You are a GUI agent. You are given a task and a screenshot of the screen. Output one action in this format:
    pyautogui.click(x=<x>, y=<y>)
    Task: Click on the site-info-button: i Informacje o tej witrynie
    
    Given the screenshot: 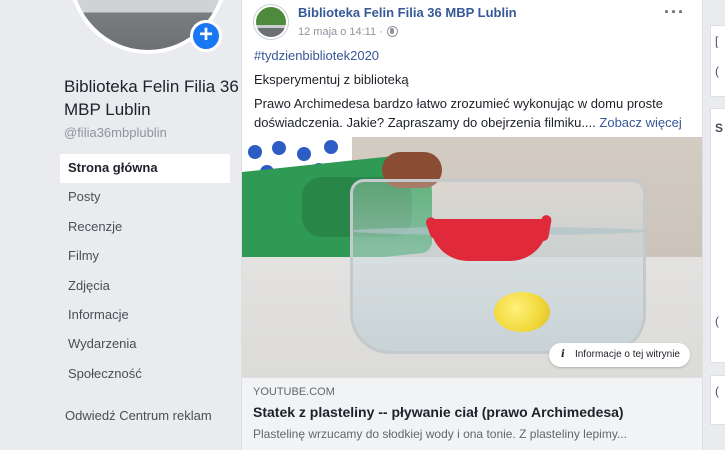 What is the action you would take?
    pyautogui.click(x=619, y=355)
    